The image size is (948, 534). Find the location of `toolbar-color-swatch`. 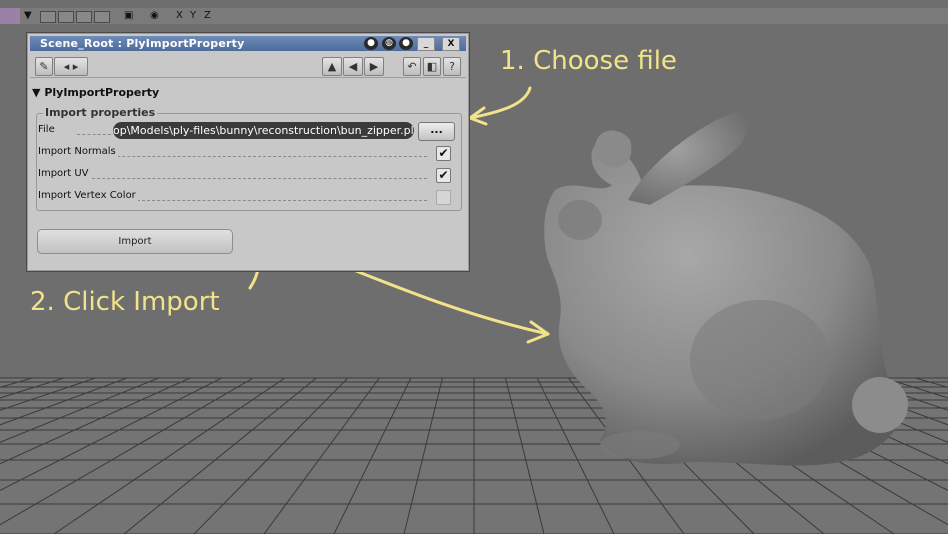

toolbar-color-swatch is located at coordinates (10, 16).